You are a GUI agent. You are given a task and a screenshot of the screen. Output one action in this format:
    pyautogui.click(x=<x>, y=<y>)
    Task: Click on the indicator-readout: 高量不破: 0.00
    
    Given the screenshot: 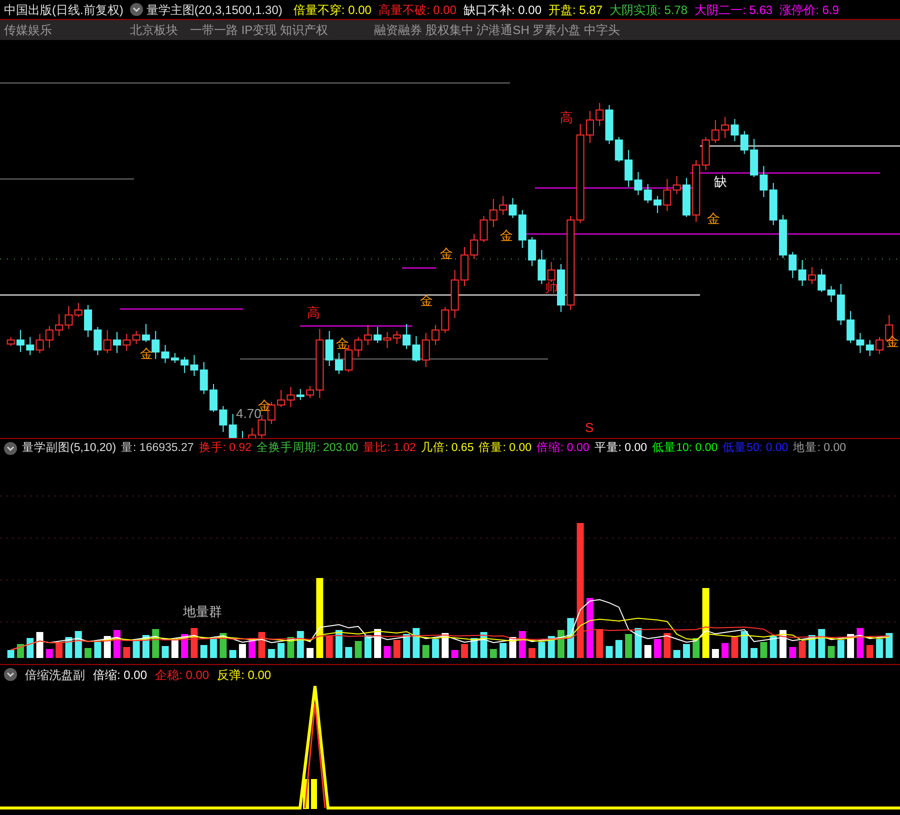 What is the action you would take?
    pyautogui.click(x=417, y=10)
    